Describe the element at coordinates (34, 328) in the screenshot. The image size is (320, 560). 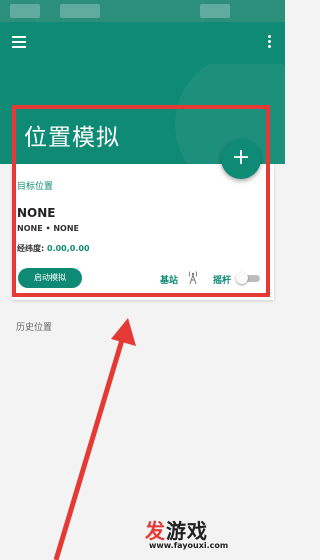
I see `history-label: 历史位置` at that location.